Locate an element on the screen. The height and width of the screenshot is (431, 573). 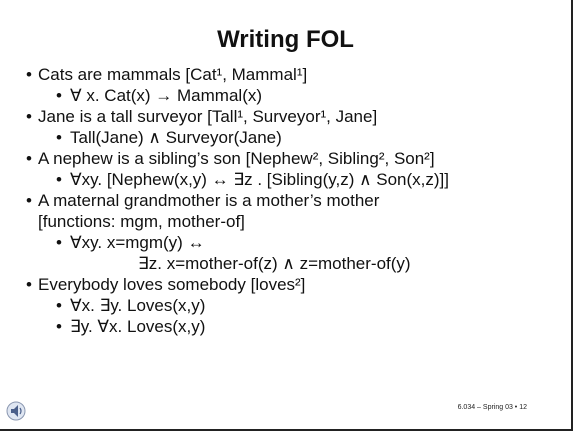
sub-bullet-loves-formula-1: ∀x. ∃y. Loves(x,y) is located at coordinates (292, 305).